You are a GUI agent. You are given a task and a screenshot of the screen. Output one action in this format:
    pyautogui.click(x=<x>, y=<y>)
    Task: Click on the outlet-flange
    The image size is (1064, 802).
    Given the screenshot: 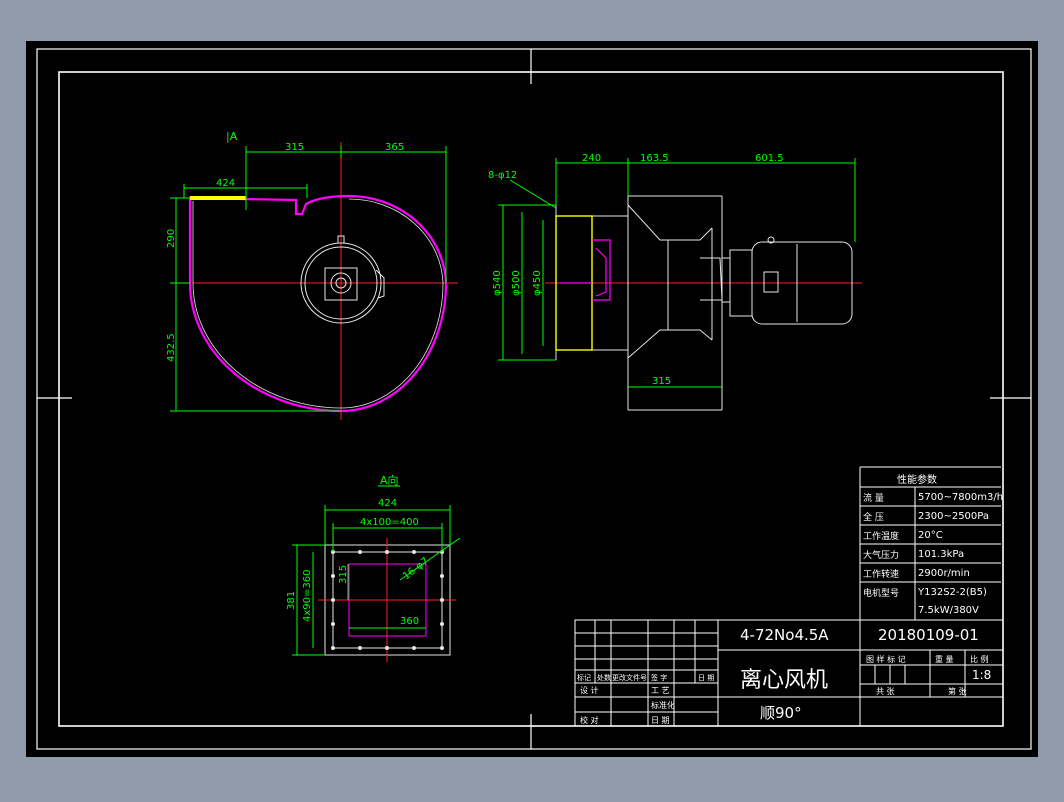 What is the action you would take?
    pyautogui.click(x=218, y=198)
    